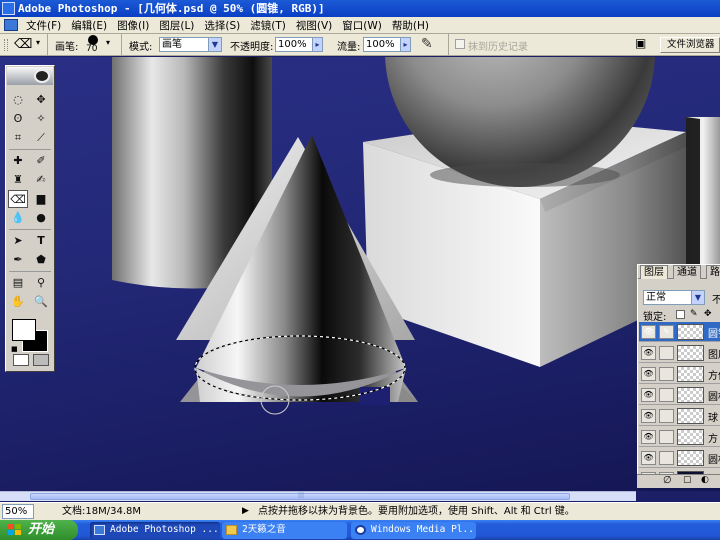  What do you see at coordinates (41, 119) in the screenshot?
I see `magic-wand-tool-icon: ✧` at bounding box center [41, 119].